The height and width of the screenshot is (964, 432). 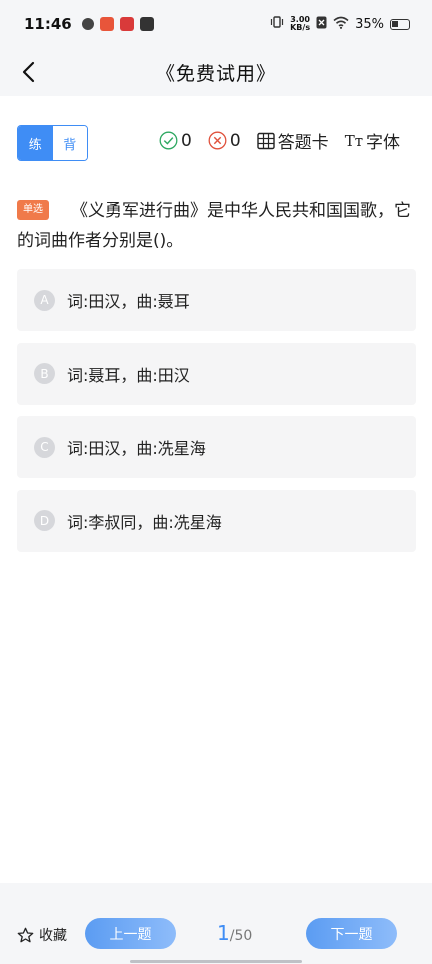 I want to click on font-button: Tт 字体, so click(x=372, y=141).